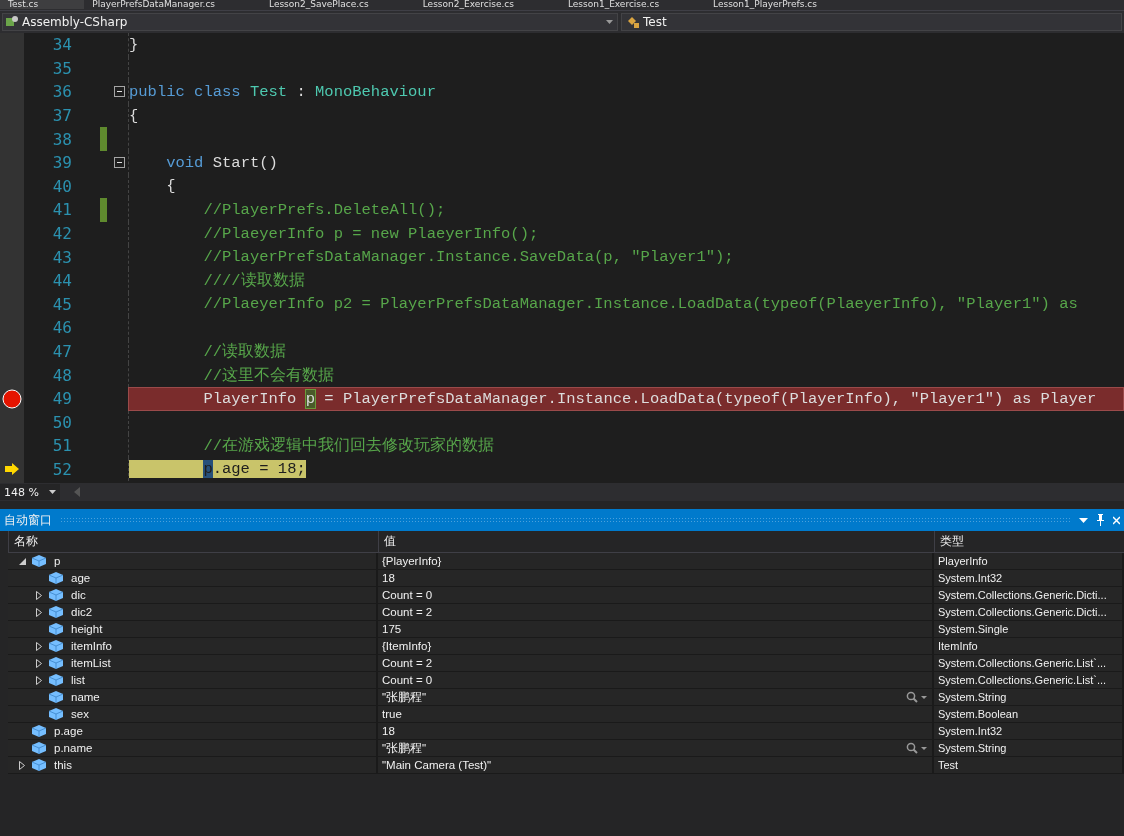 The width and height of the screenshot is (1124, 836). I want to click on variable-value: {PlayerInfo}, so click(412, 561).